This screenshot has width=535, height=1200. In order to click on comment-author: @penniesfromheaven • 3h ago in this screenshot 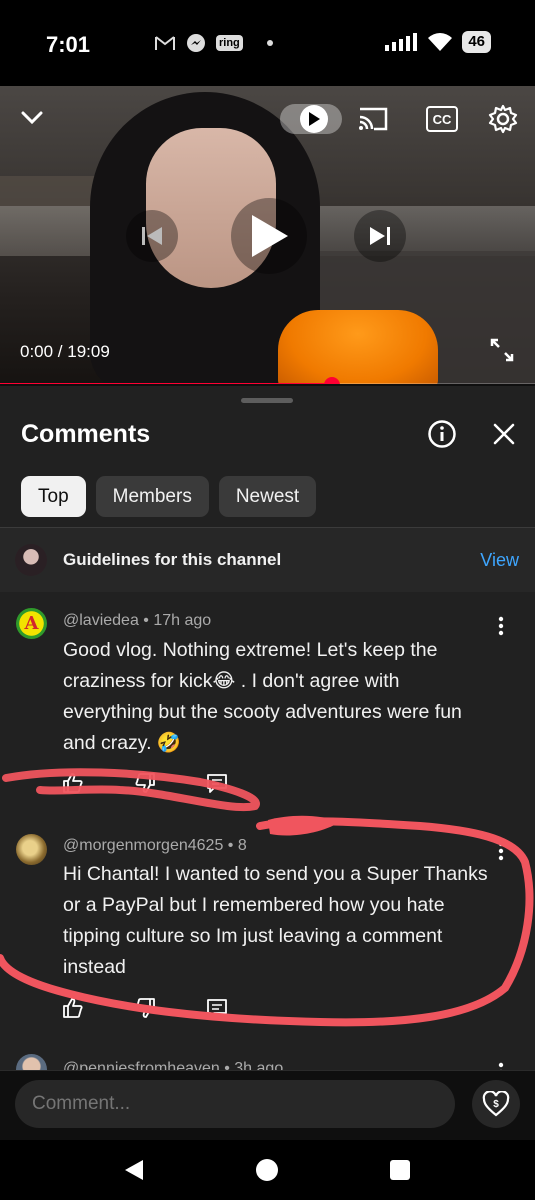, I will do `click(173, 1065)`.